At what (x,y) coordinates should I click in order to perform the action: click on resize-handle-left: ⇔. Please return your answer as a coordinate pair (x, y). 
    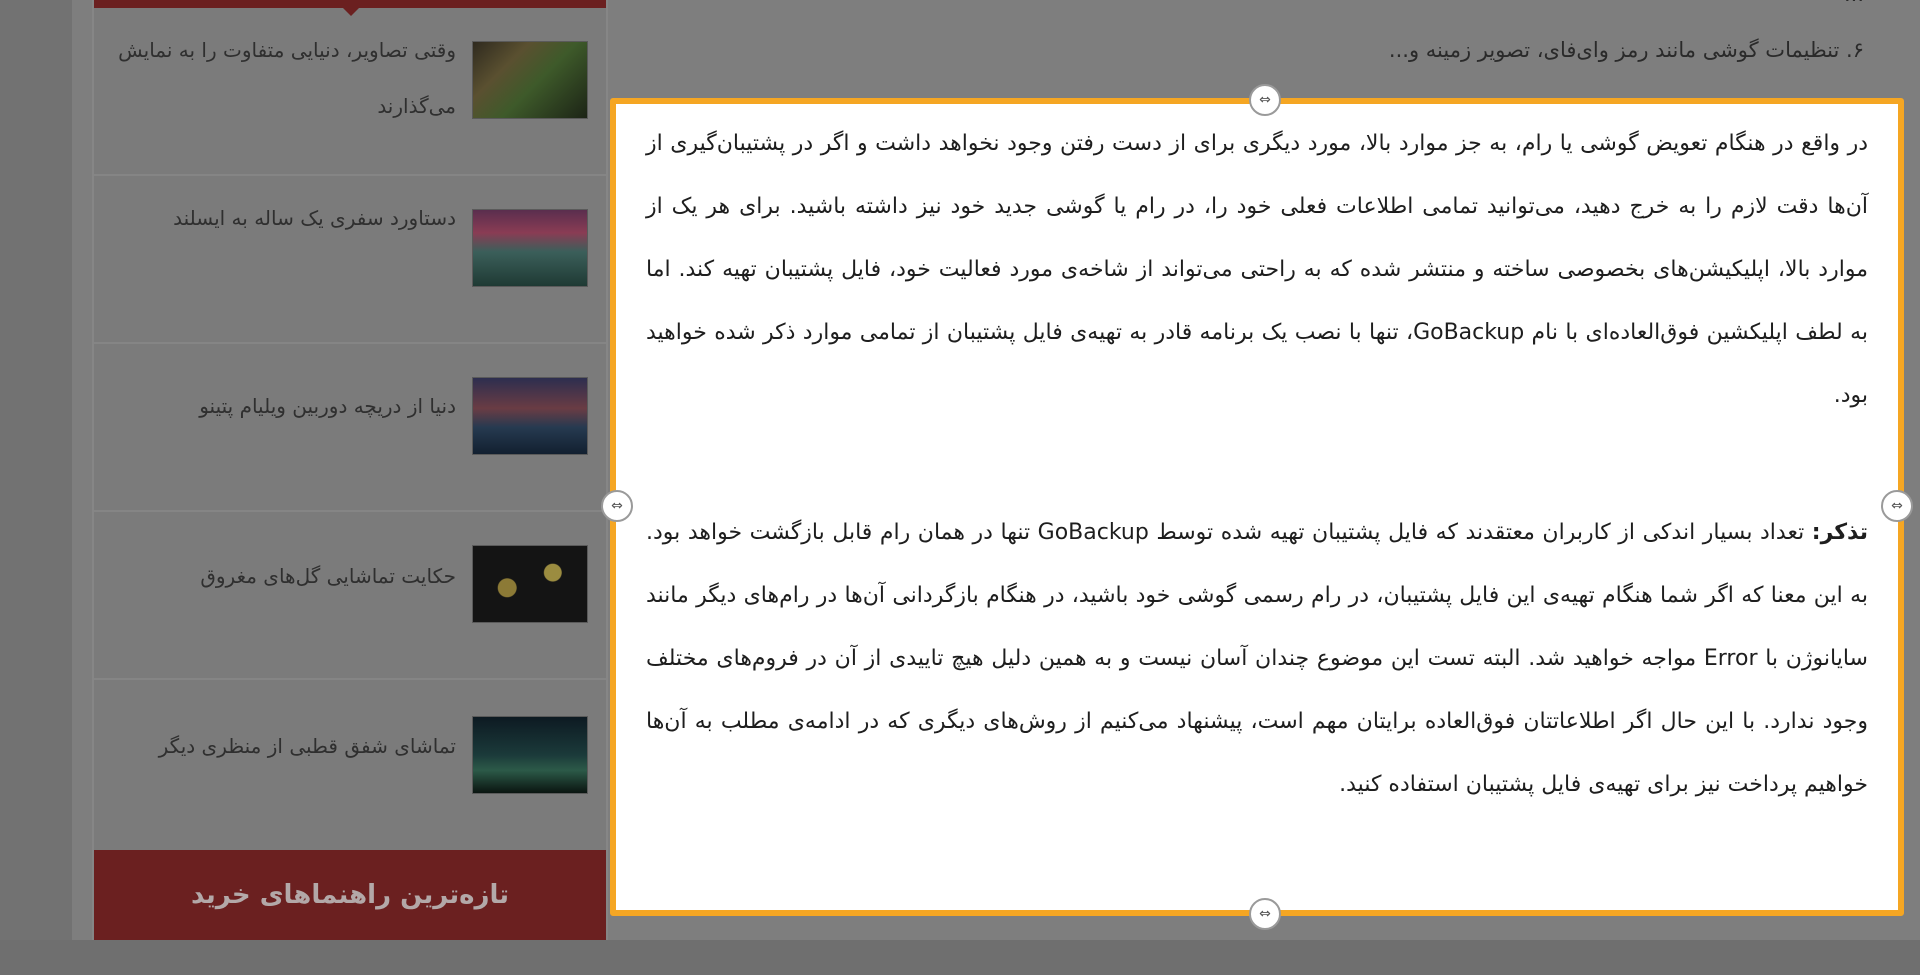
    Looking at the image, I should click on (617, 506).